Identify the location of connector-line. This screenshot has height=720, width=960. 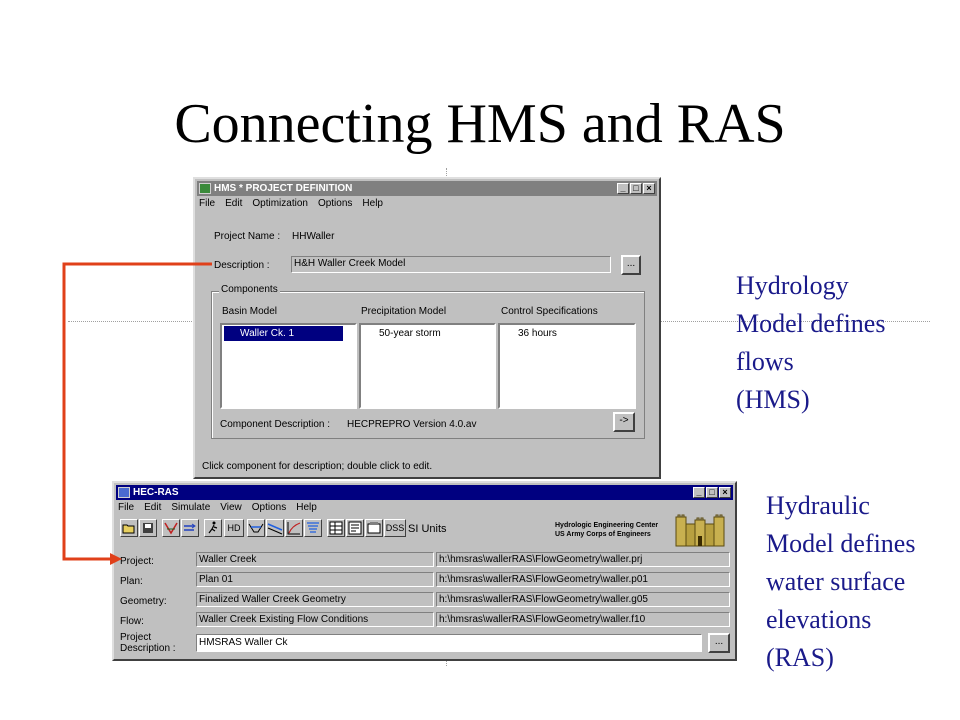
(137, 411).